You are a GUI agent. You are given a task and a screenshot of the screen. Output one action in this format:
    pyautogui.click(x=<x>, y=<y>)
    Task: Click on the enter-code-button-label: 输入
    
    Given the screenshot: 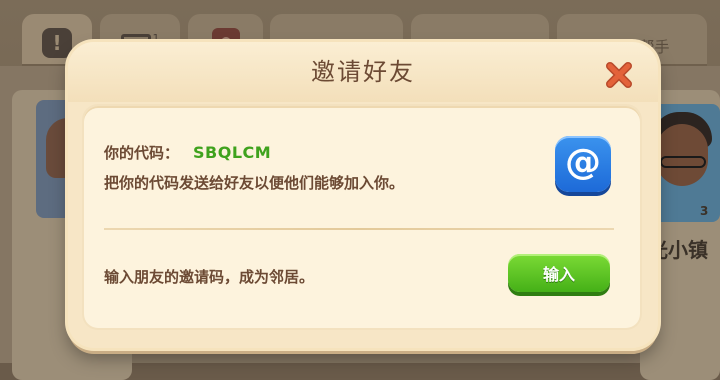 What is the action you would take?
    pyautogui.click(x=558, y=274)
    